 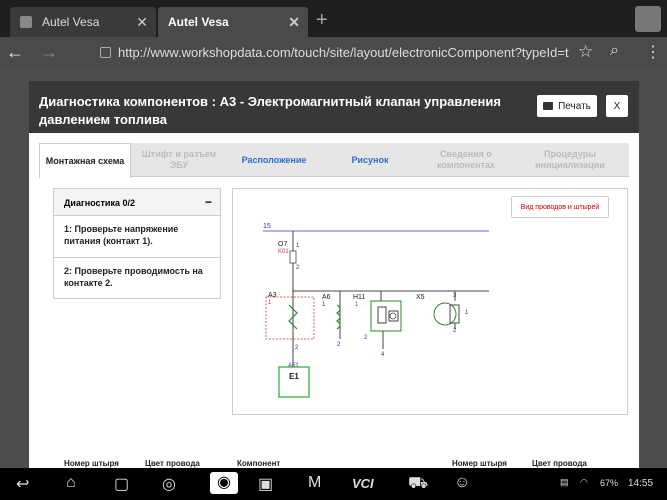 I want to click on vci-icon: VCI, so click(x=363, y=483).